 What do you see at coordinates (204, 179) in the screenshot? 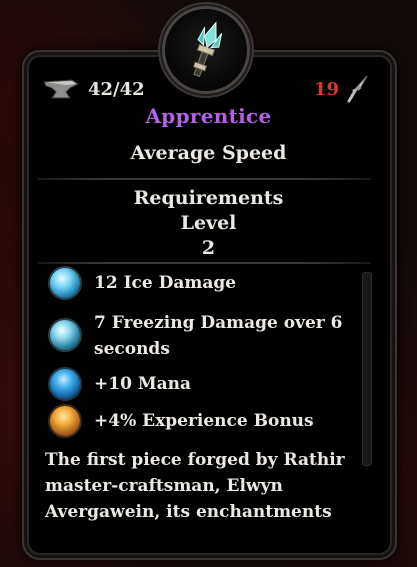
I see `divider` at bounding box center [204, 179].